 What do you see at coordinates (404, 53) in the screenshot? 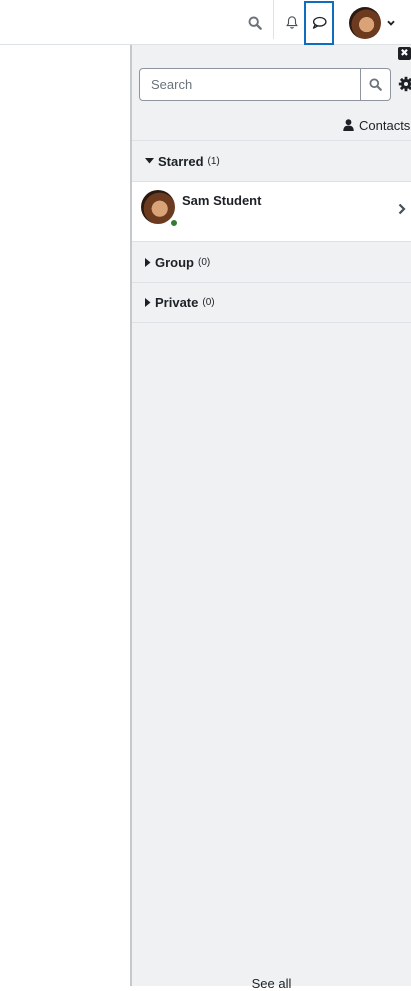
I see `close-icon: ✖` at bounding box center [404, 53].